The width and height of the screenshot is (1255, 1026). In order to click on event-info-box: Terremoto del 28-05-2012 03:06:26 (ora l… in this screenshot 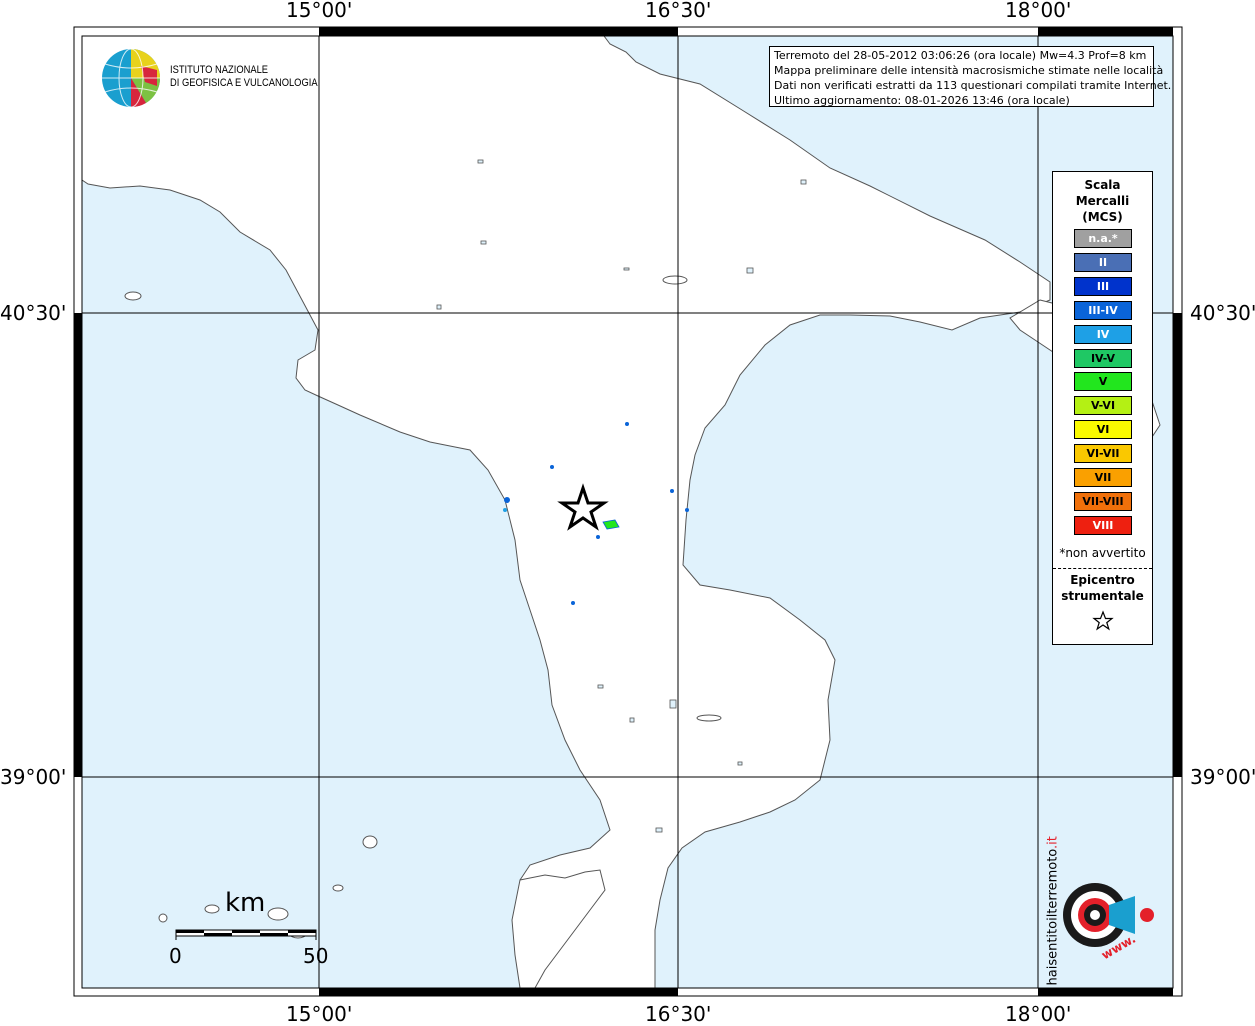, I will do `click(970, 76)`.